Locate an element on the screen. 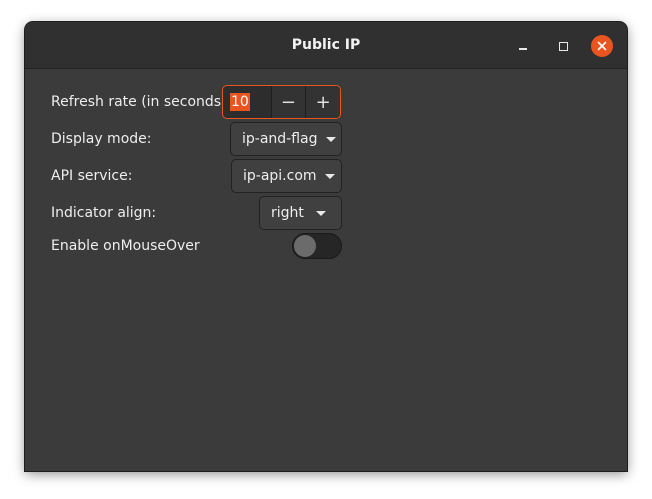  api-service-value: ip-api.com is located at coordinates (280, 176).